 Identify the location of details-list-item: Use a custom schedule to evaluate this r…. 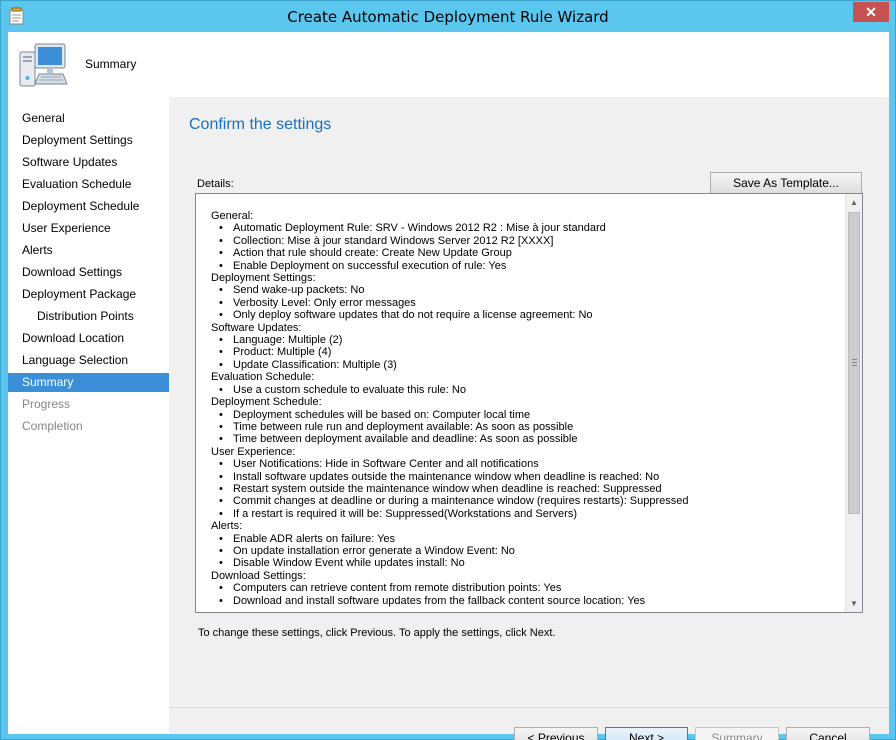
(529, 390).